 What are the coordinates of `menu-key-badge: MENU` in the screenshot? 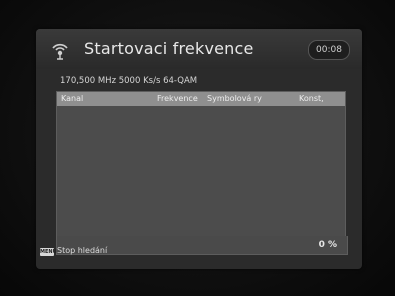 It's located at (48, 252).